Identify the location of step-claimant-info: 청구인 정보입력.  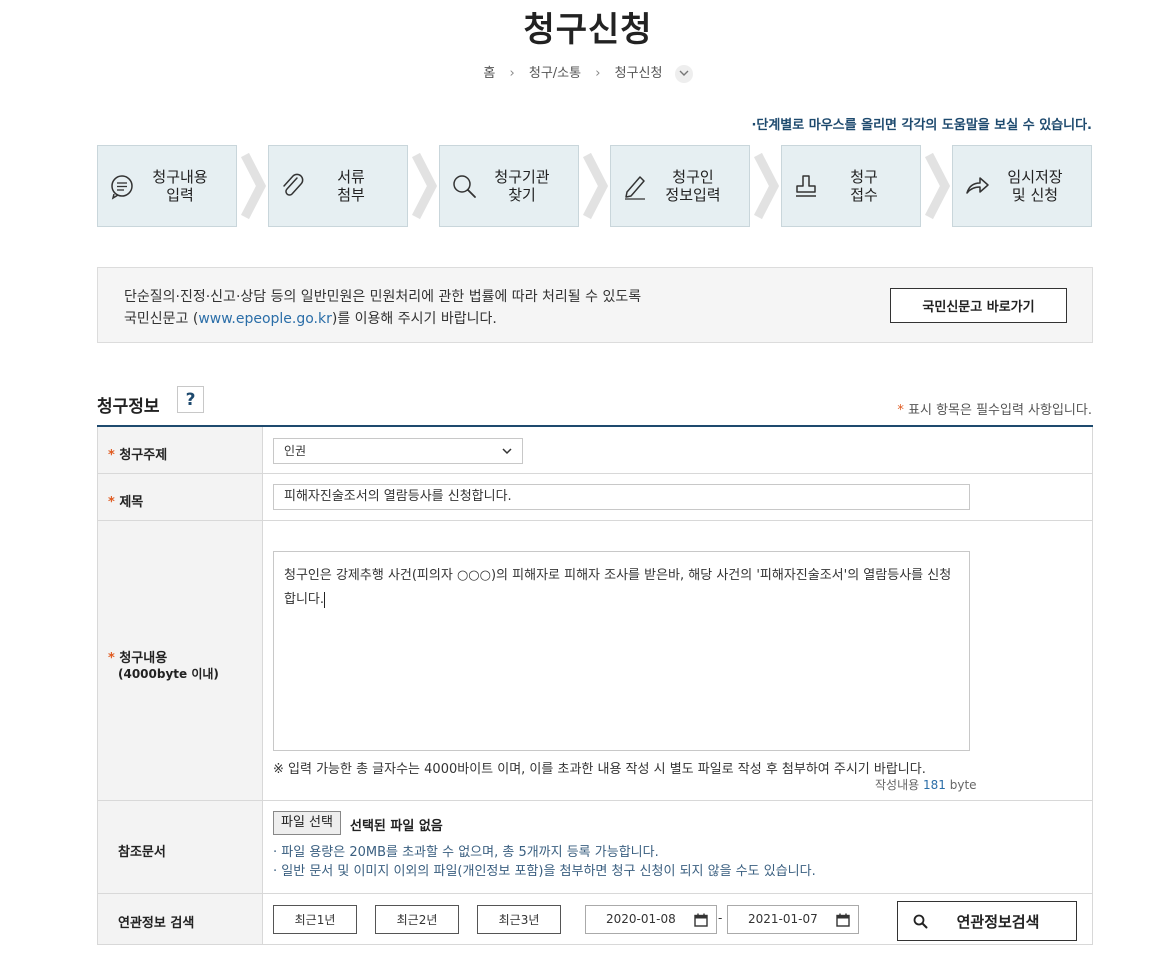
(680, 186).